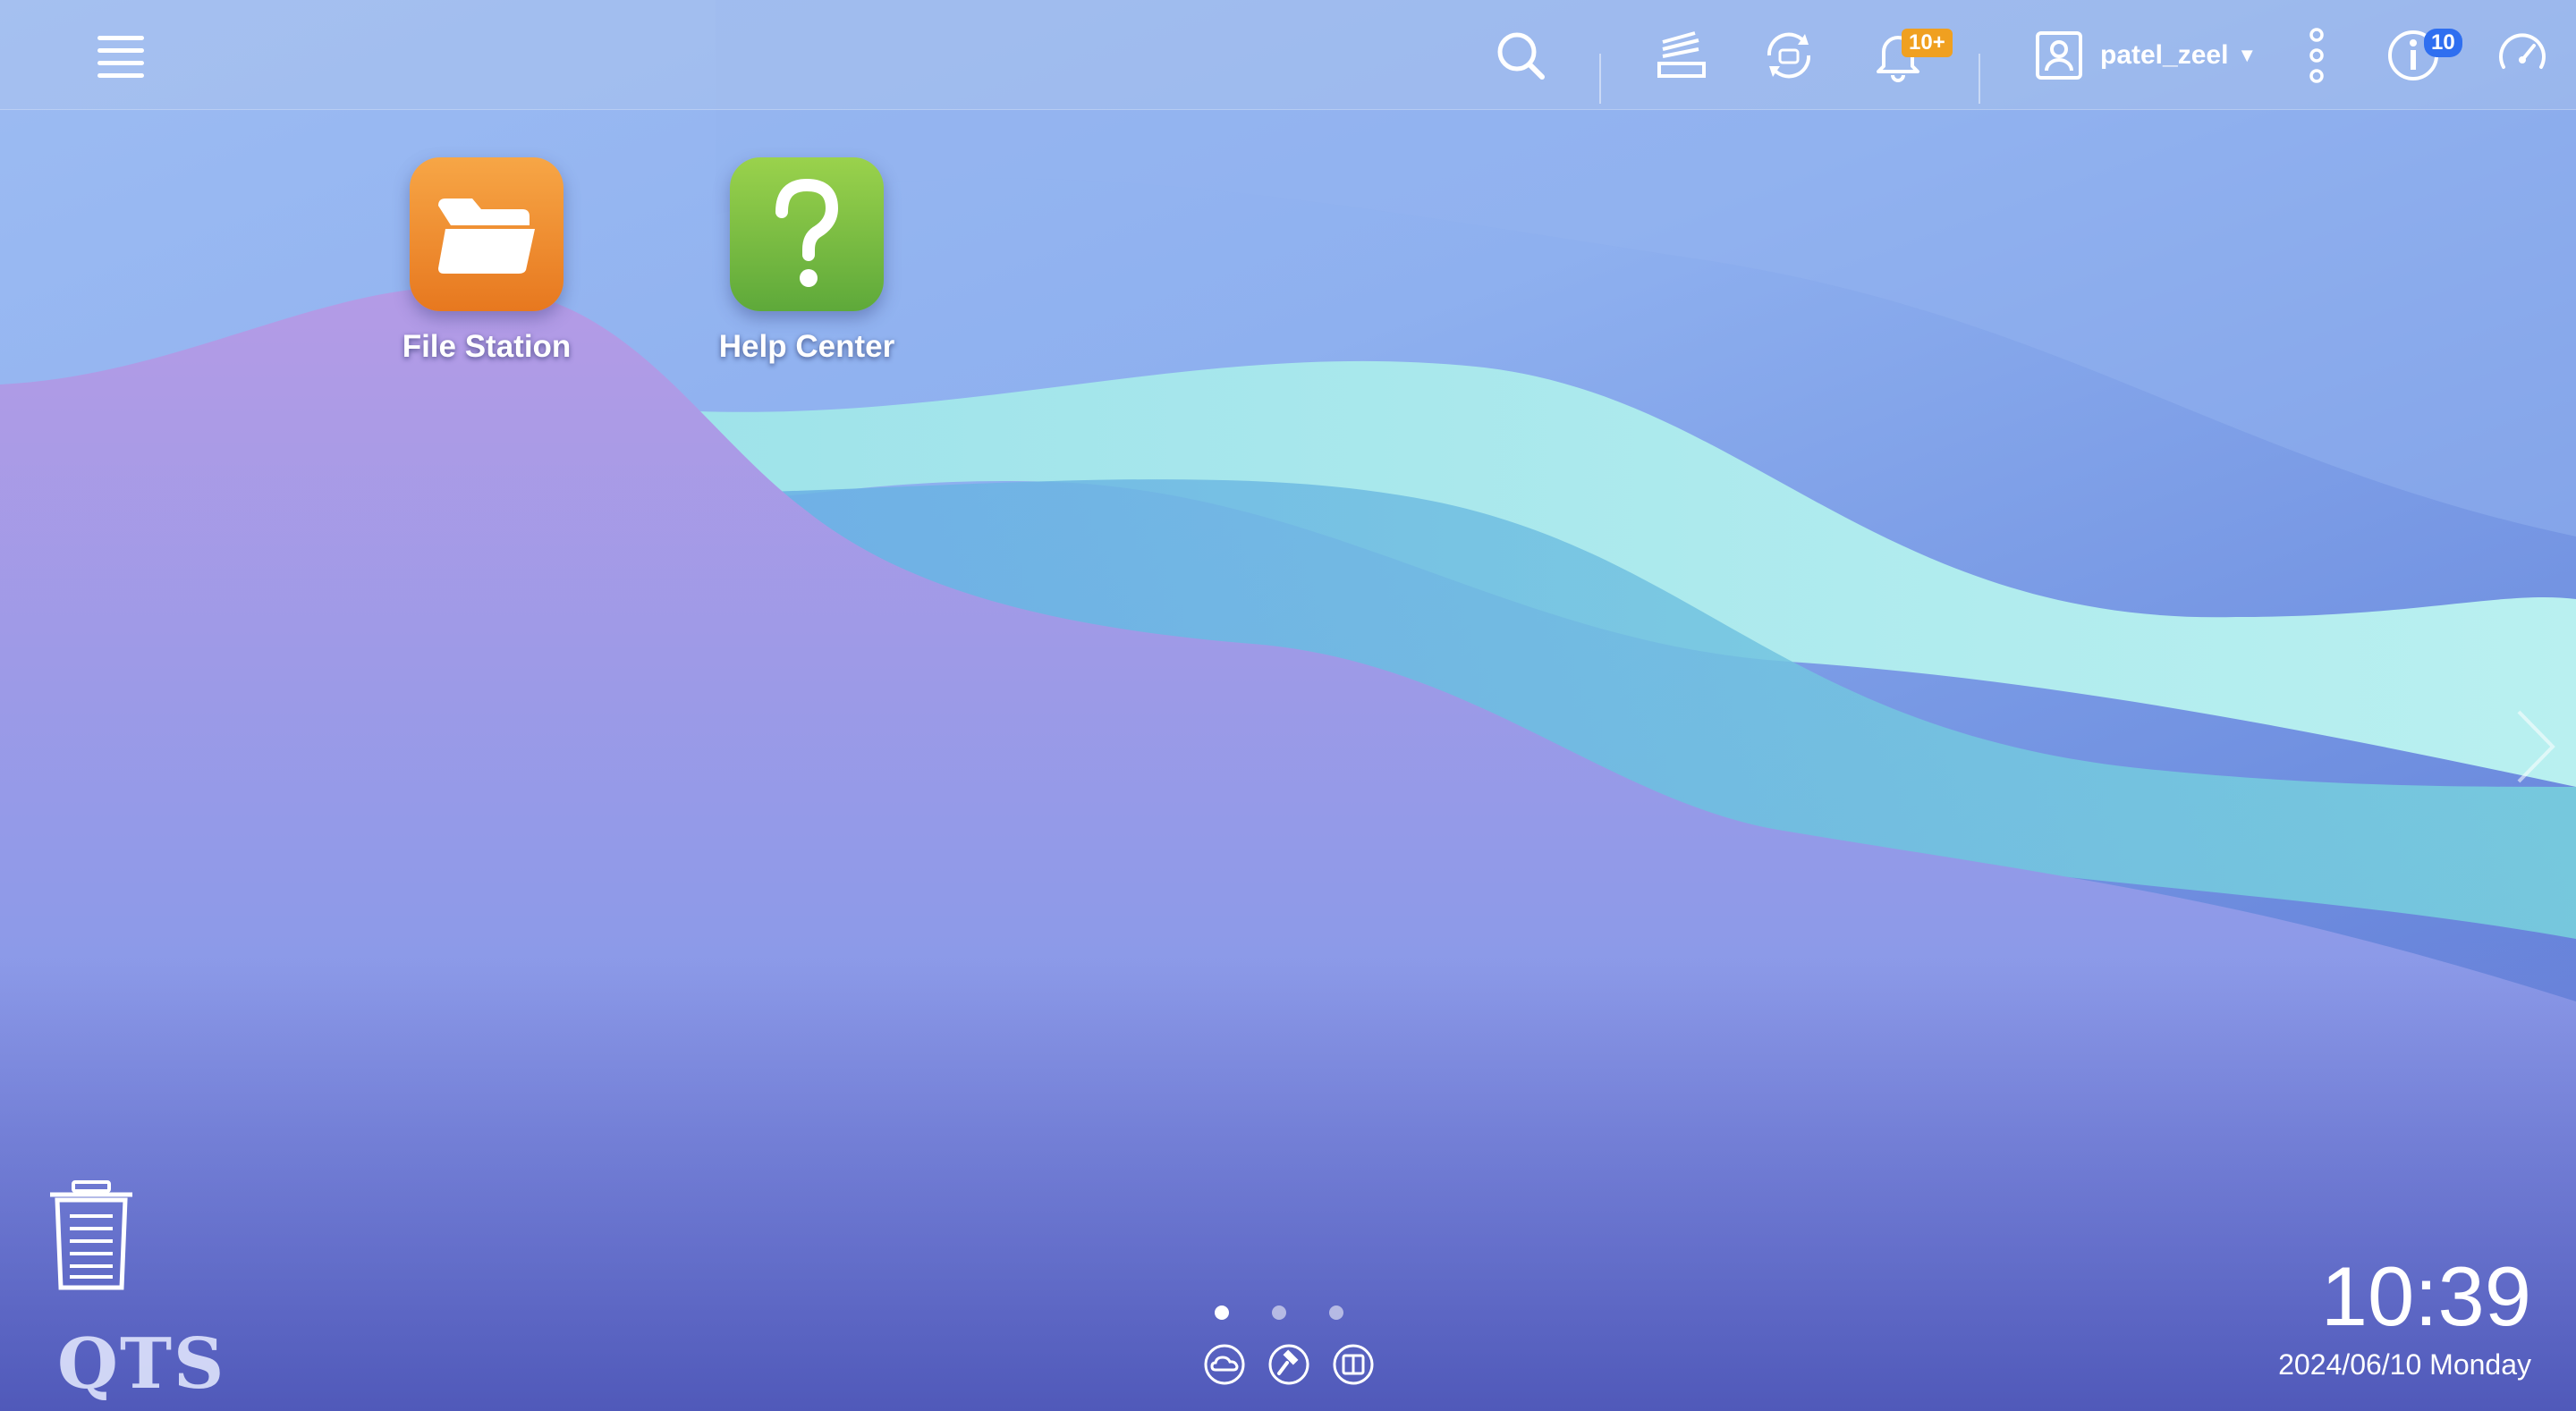 The width and height of the screenshot is (2576, 1411). I want to click on main-menu-button, so click(120, 55).